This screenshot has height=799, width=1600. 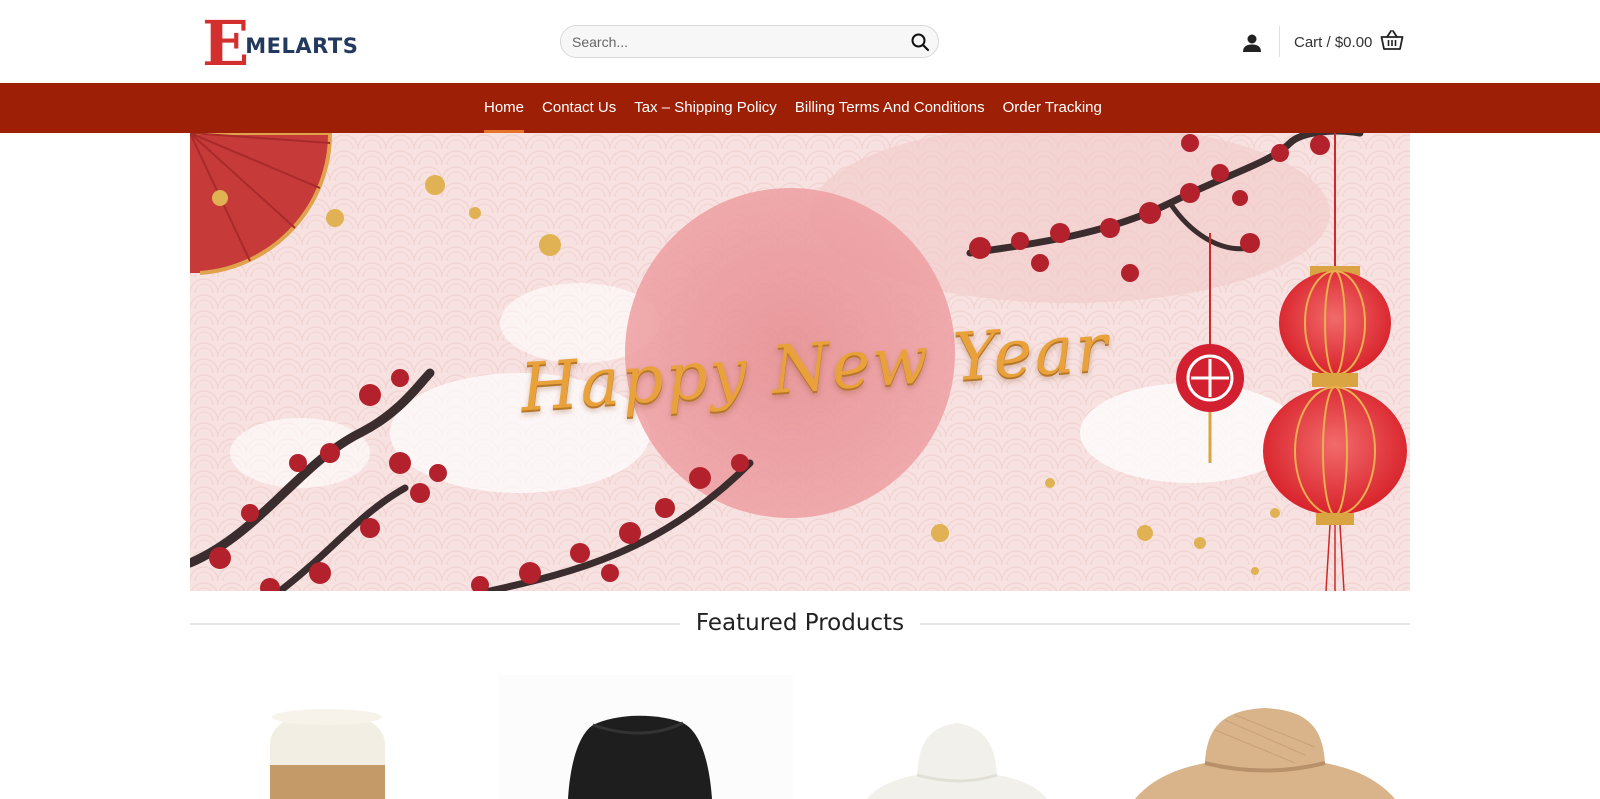 I want to click on nav-item-order-tracking: Order Tracking, so click(x=1052, y=108).